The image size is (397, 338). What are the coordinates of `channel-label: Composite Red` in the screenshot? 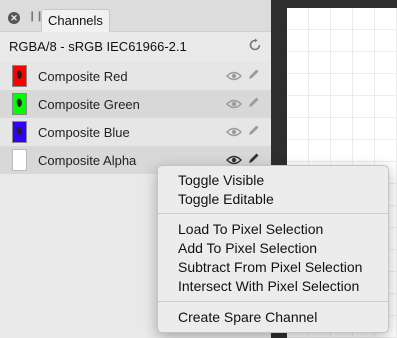 It's located at (83, 76).